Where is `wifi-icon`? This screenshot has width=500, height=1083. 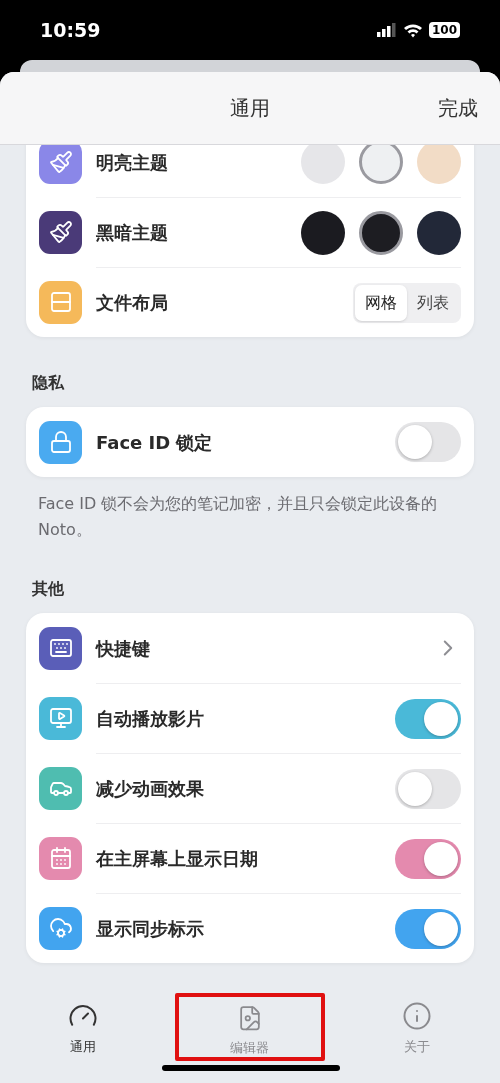
wifi-icon is located at coordinates (412, 30).